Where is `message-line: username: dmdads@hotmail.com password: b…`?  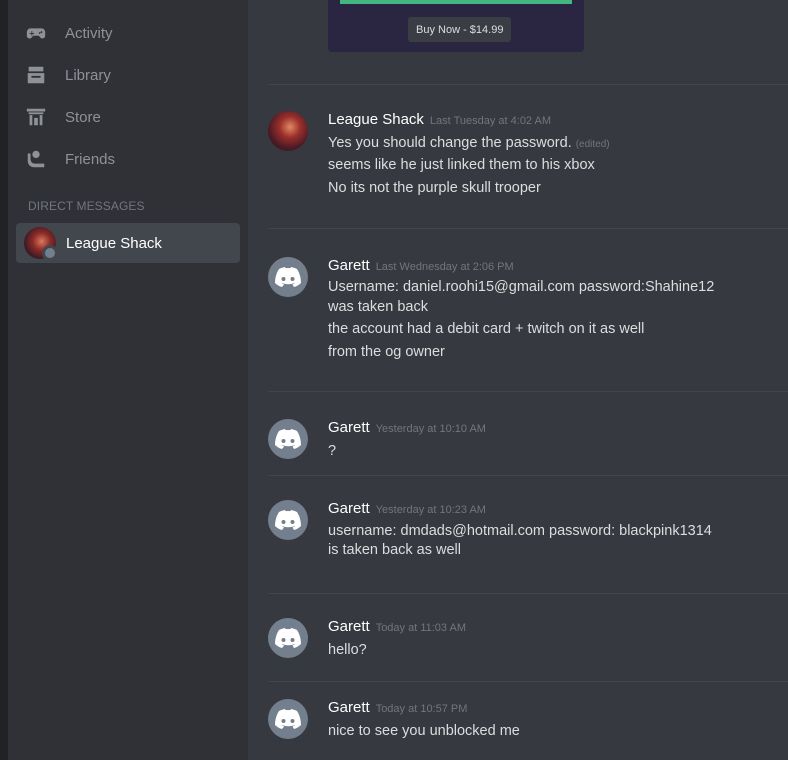
message-line: username: dmdads@hotmail.com password: b… is located at coordinates (520, 531).